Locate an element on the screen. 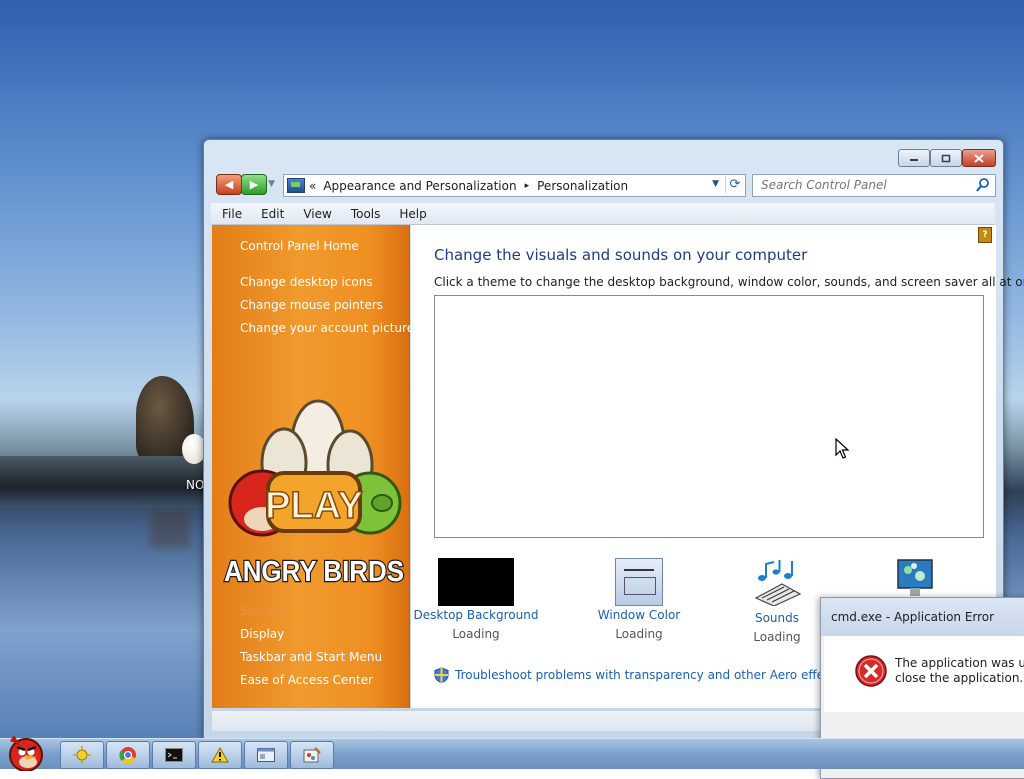  menu-edit: Edit is located at coordinates (271, 214).